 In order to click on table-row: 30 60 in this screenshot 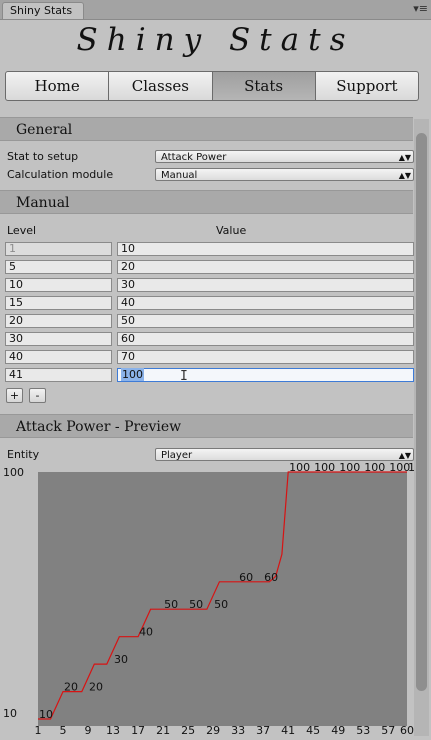, I will do `click(209, 339)`.